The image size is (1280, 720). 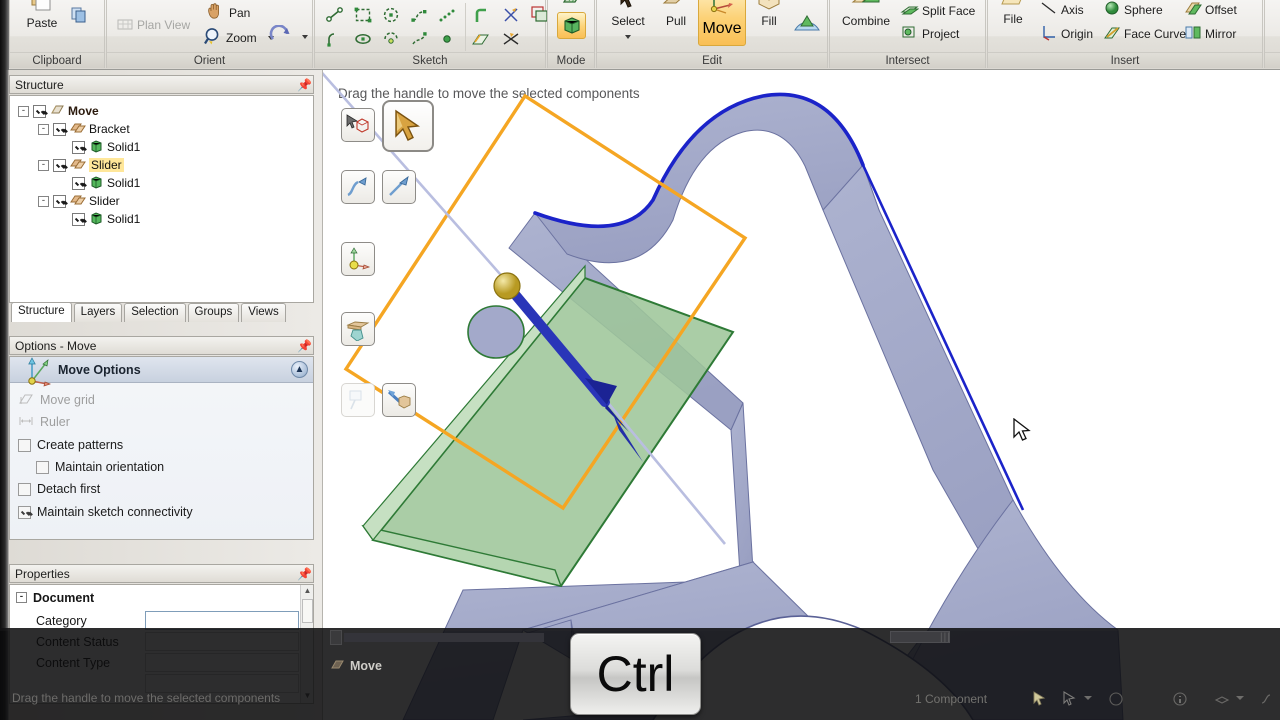 What do you see at coordinates (24, 512) in the screenshot?
I see `maintain-sketch-connectivity-checkbox` at bounding box center [24, 512].